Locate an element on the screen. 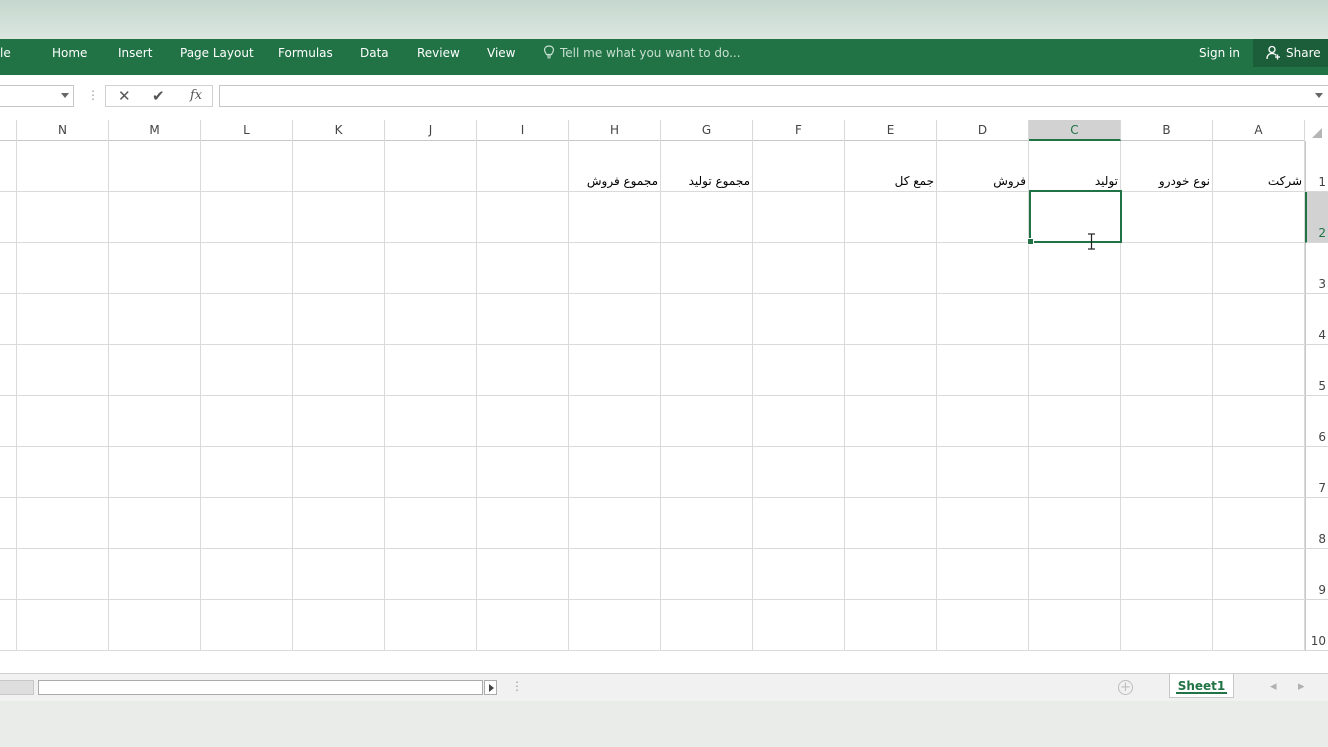  cell-g7 is located at coordinates (707, 472).